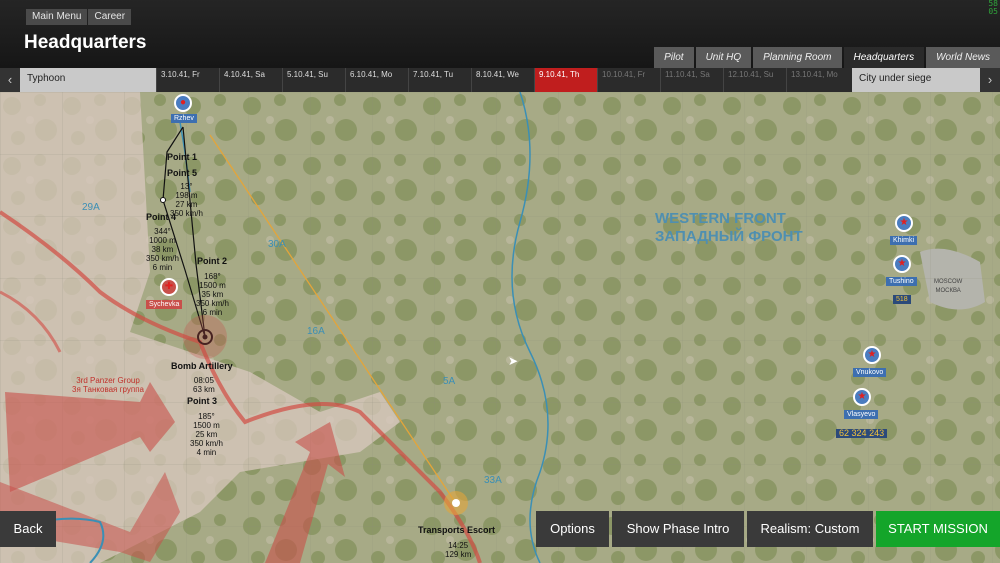  I want to click on wp3-speed: 350 km/h, so click(206, 443).